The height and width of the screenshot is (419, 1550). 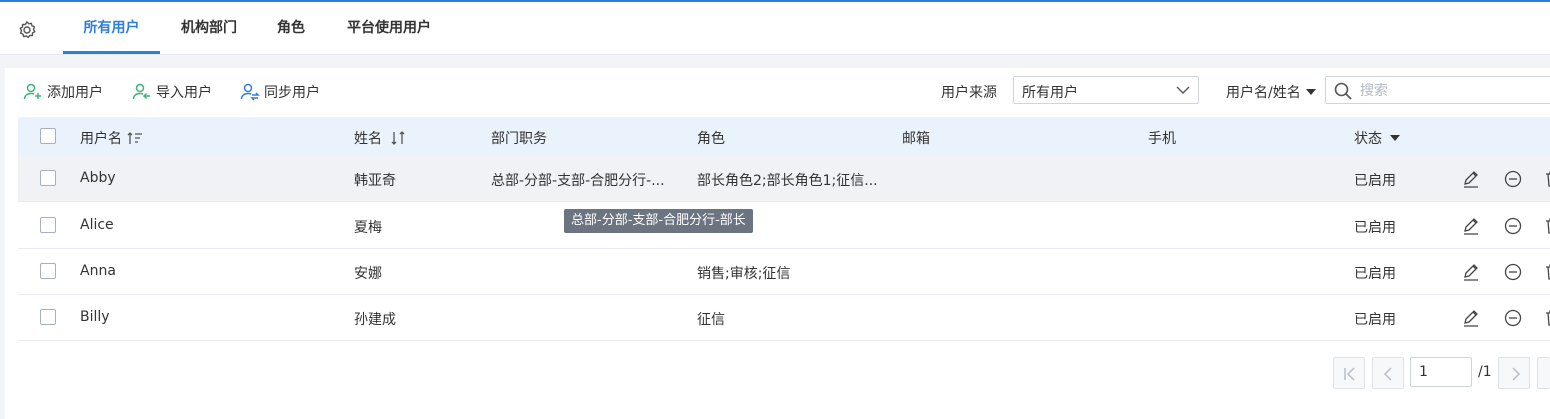 What do you see at coordinates (75, 93) in the screenshot?
I see `add-user-label: 添加用户` at bounding box center [75, 93].